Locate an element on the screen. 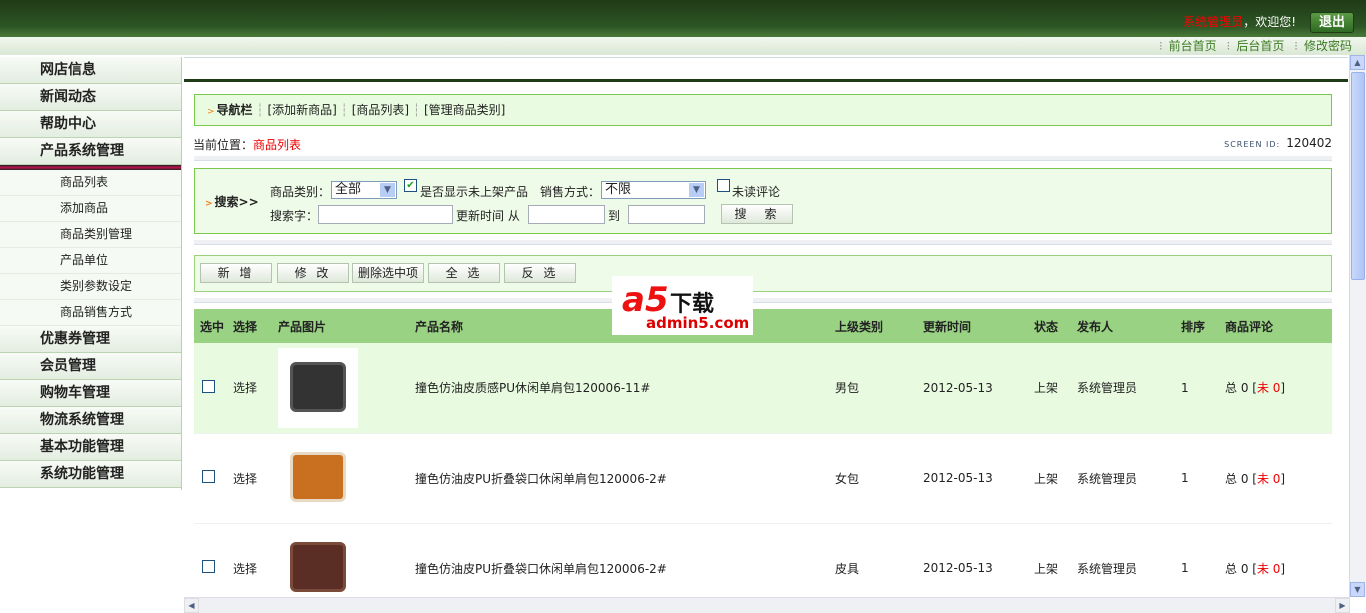  search-button: 搜 索 is located at coordinates (757, 214).